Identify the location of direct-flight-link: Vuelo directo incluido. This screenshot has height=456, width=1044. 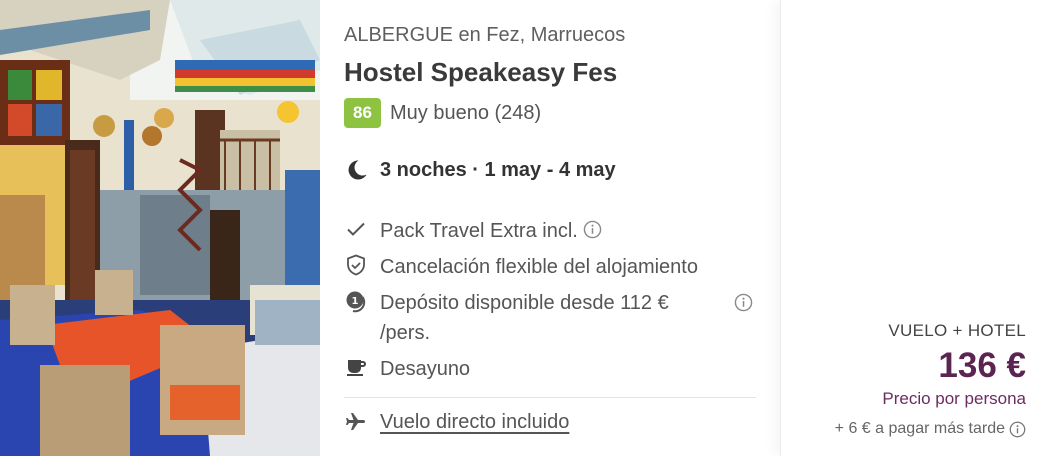
(474, 422).